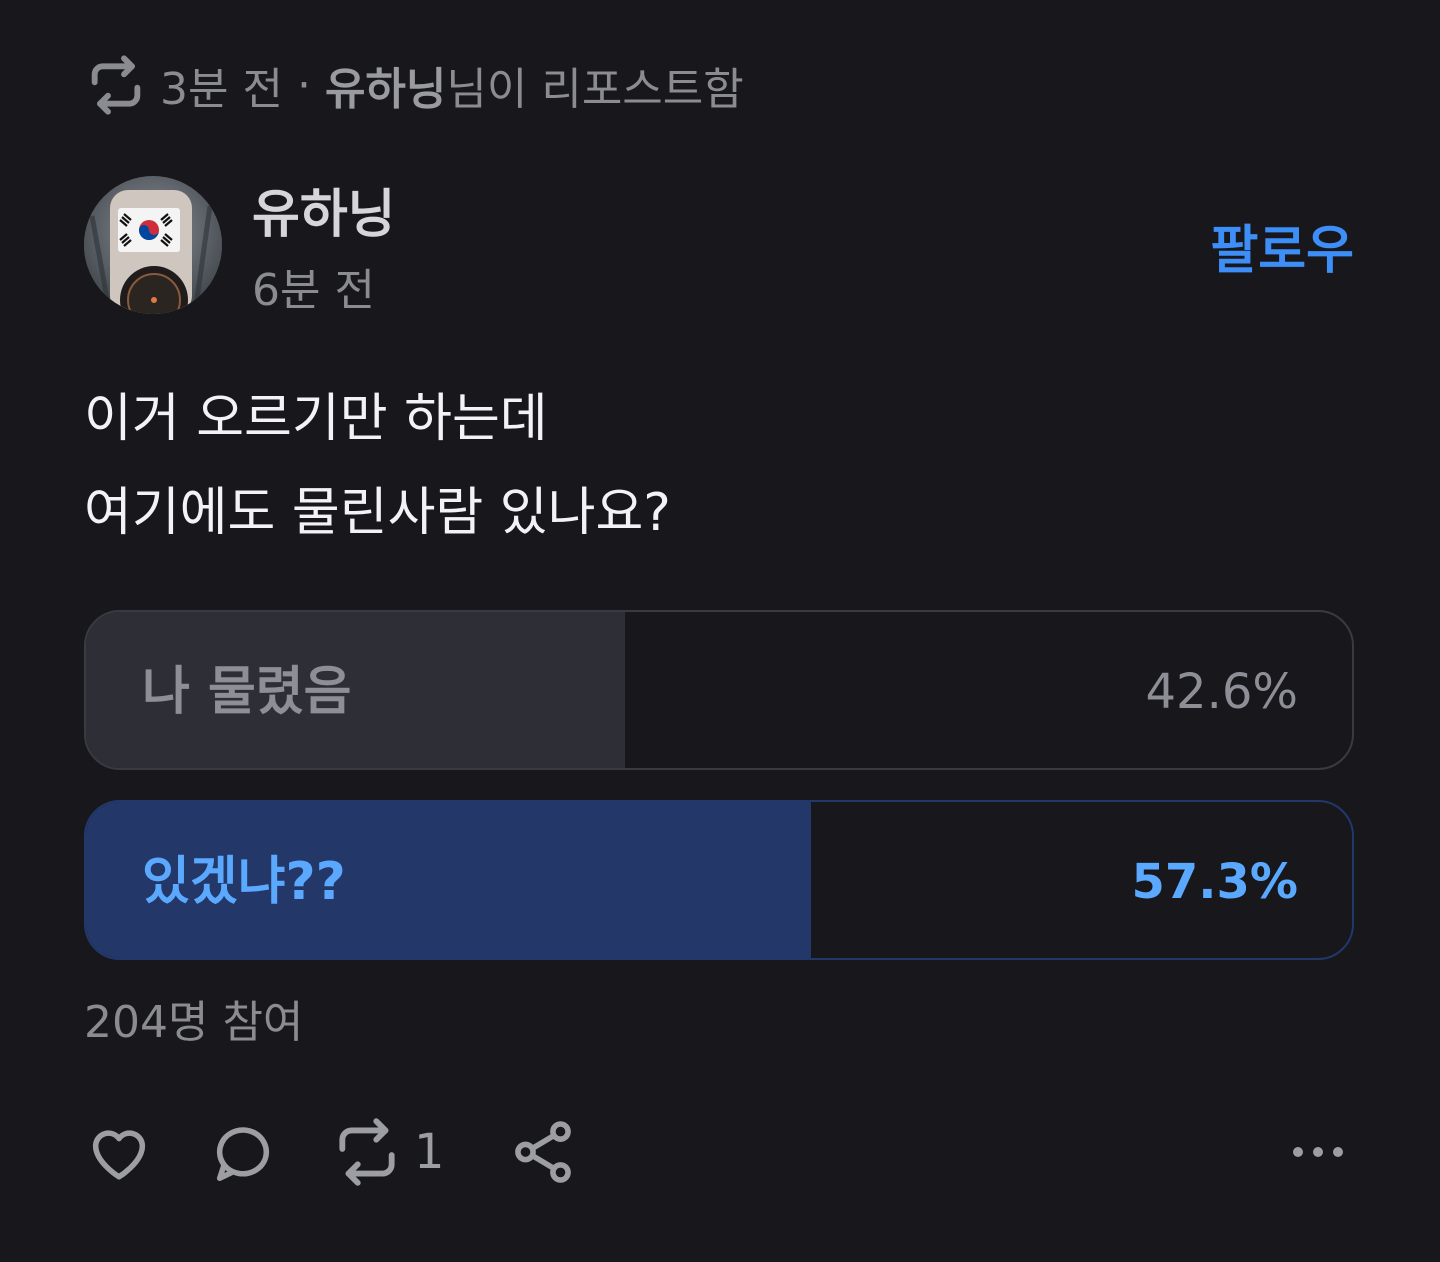 Image resolution: width=1440 pixels, height=1262 pixels. I want to click on repost-header: 3분 전 · 유하닝 님이 리포스트함, so click(414, 85).